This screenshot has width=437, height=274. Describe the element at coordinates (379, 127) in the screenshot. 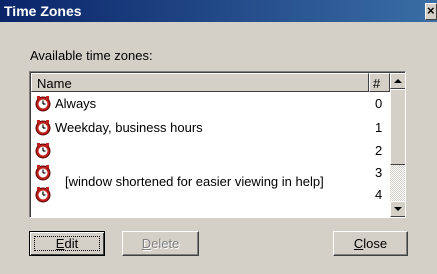

I see `time-zone-number: 1` at that location.